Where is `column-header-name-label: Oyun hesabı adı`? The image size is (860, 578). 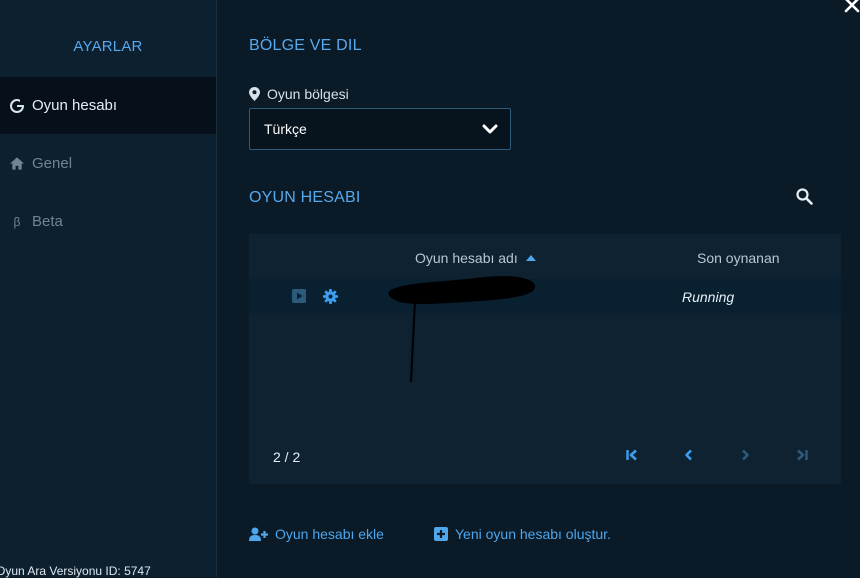
column-header-name-label: Oyun hesabı adı is located at coordinates (466, 258).